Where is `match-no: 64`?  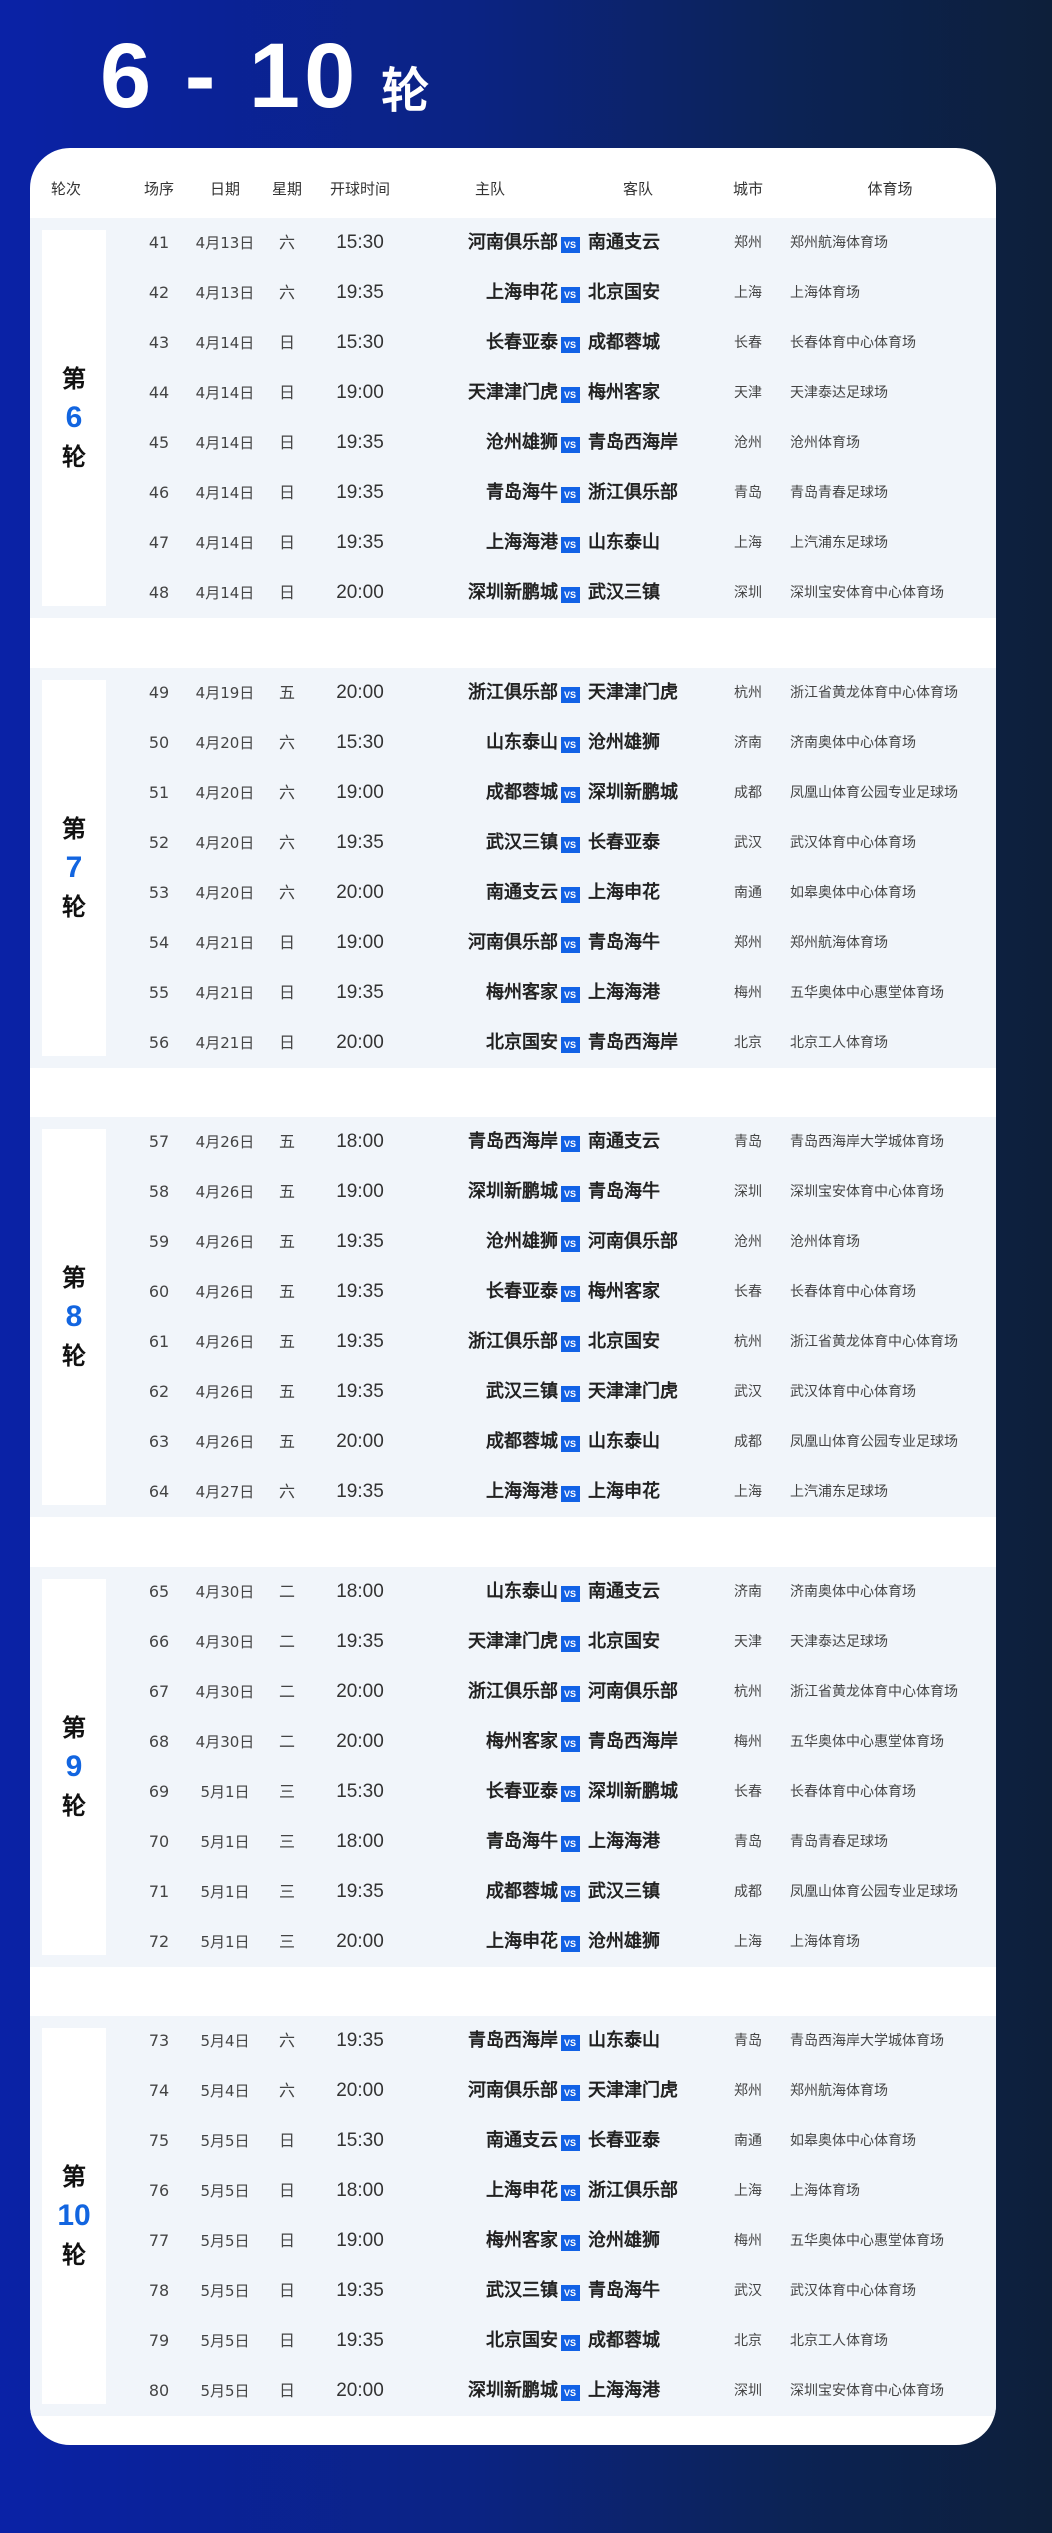
match-no: 64 is located at coordinates (159, 1491).